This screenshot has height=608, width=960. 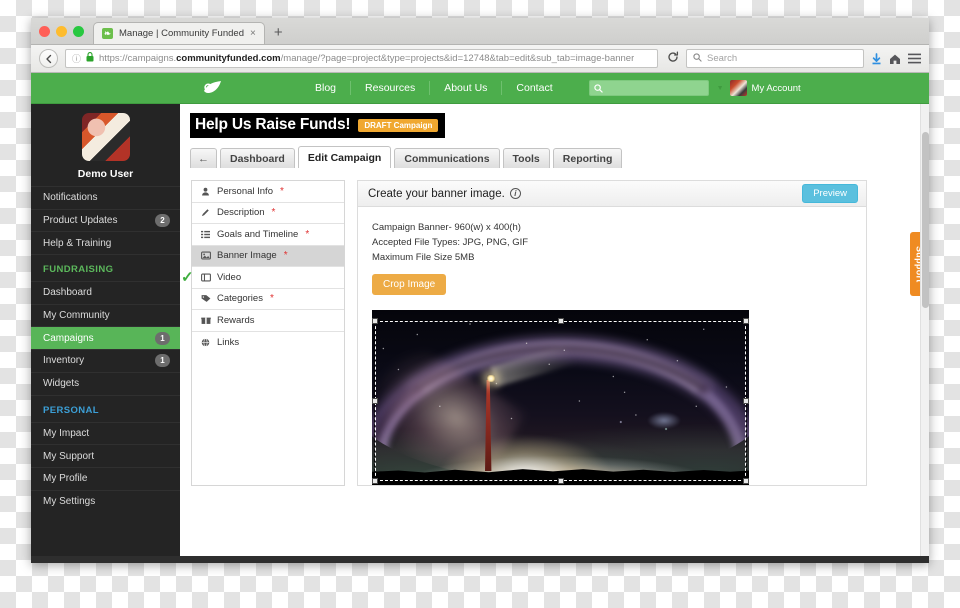 I want to click on menu-item-label: Categories, so click(x=240, y=299).